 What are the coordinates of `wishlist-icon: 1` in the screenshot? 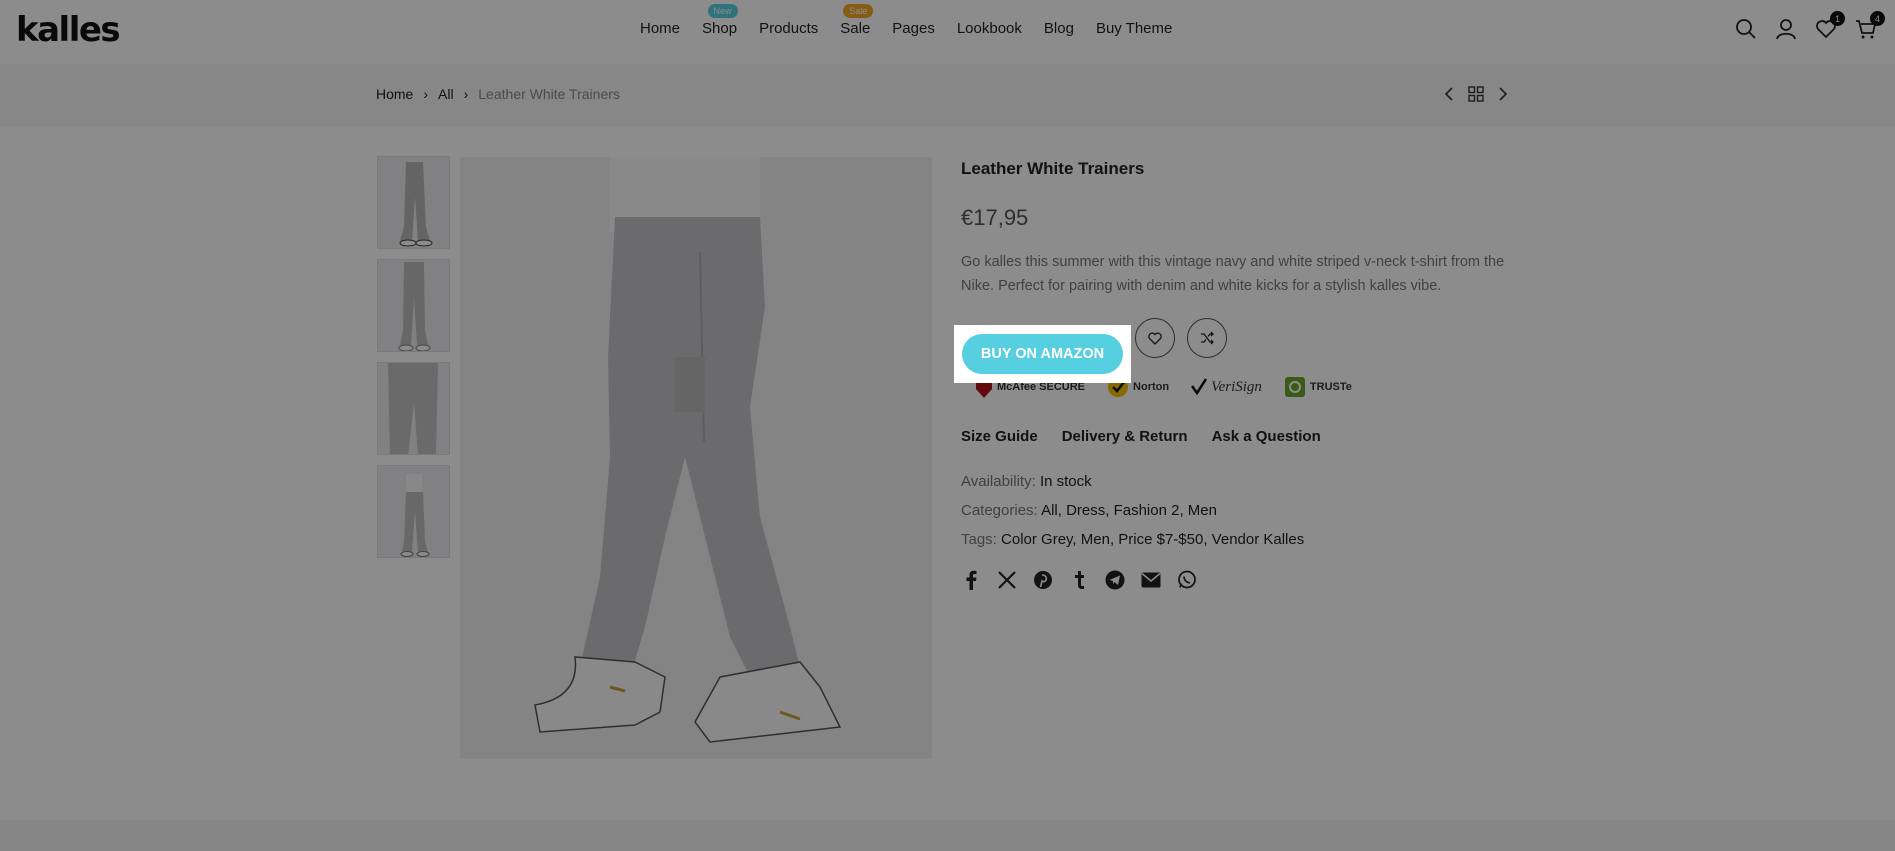 It's located at (1829, 26).